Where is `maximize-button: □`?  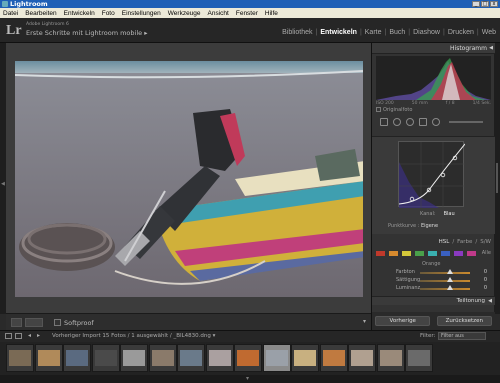 maximize-button: □ is located at coordinates (485, 4).